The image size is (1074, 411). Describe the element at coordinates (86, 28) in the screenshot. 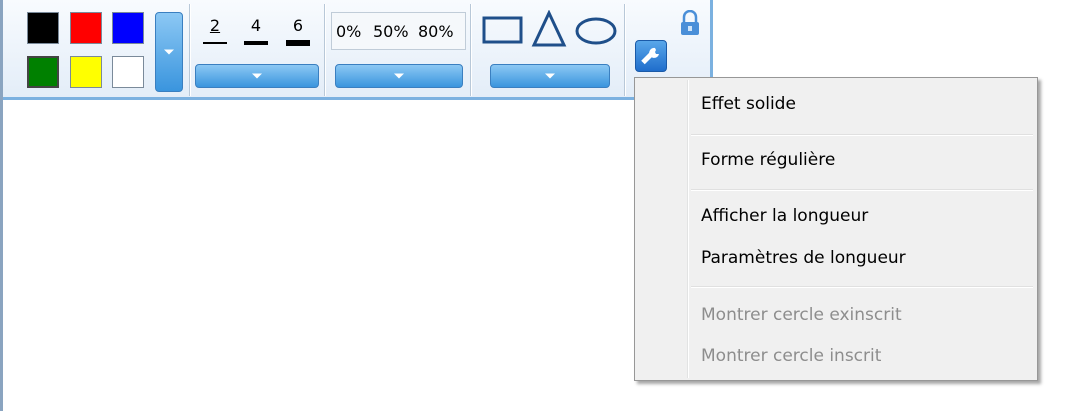

I see `color-swatch-red` at that location.